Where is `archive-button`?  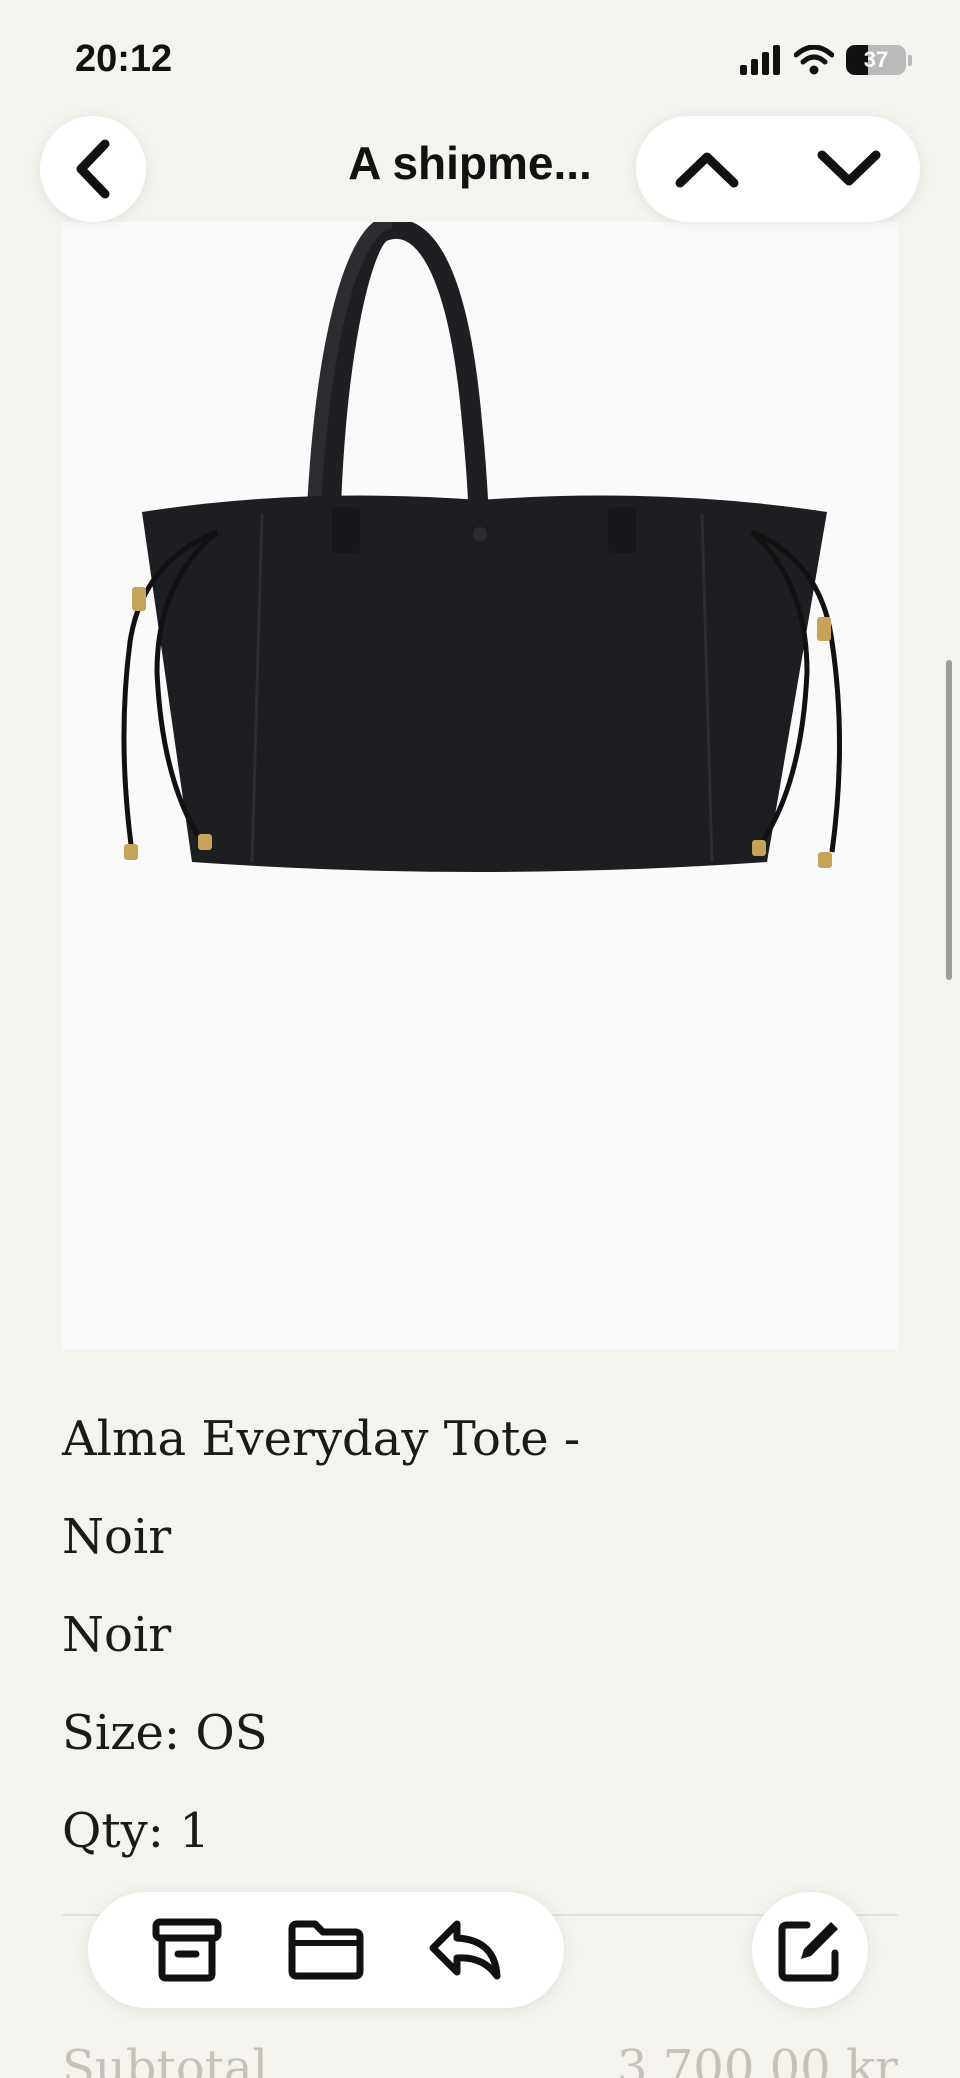
archive-button is located at coordinates (187, 1950).